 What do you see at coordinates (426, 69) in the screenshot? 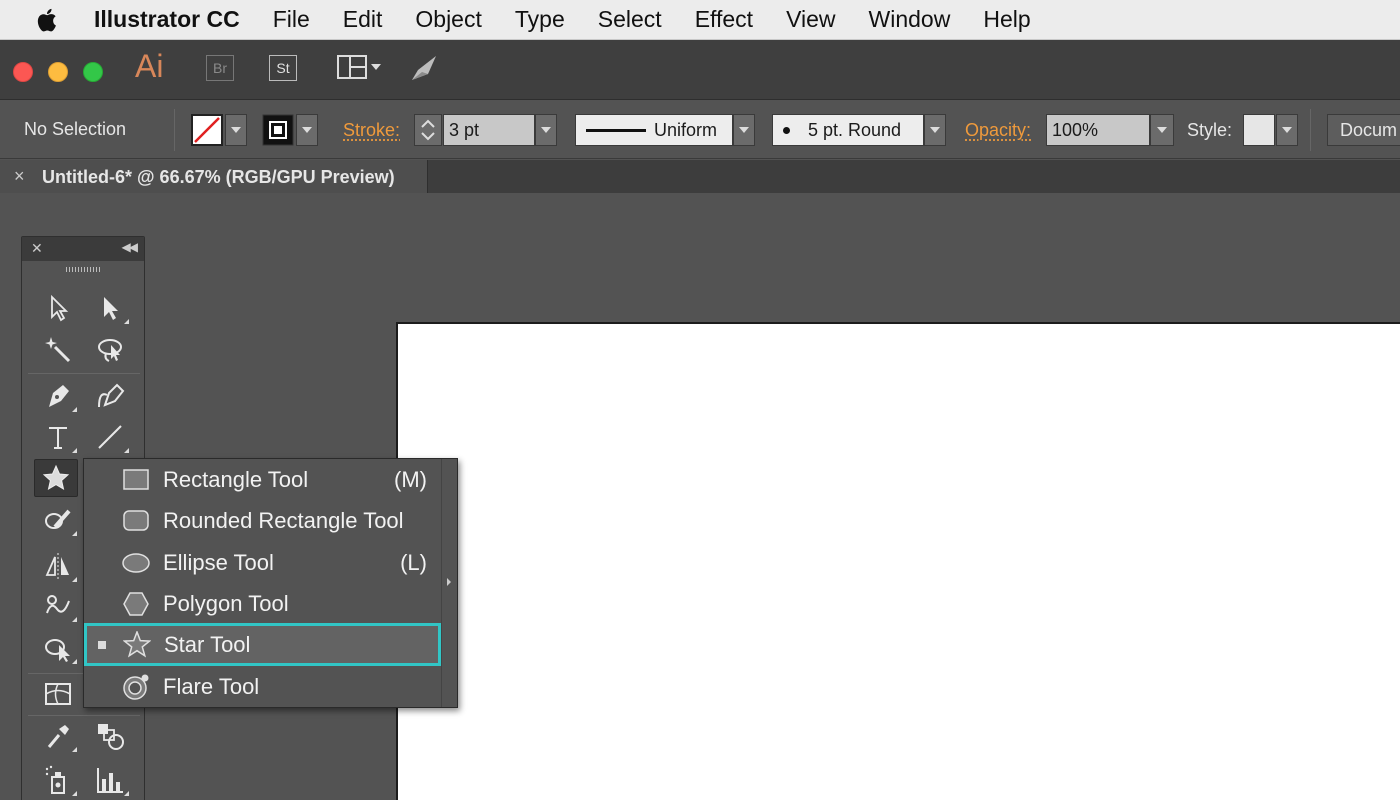
I see `send-to-behance-icon` at bounding box center [426, 69].